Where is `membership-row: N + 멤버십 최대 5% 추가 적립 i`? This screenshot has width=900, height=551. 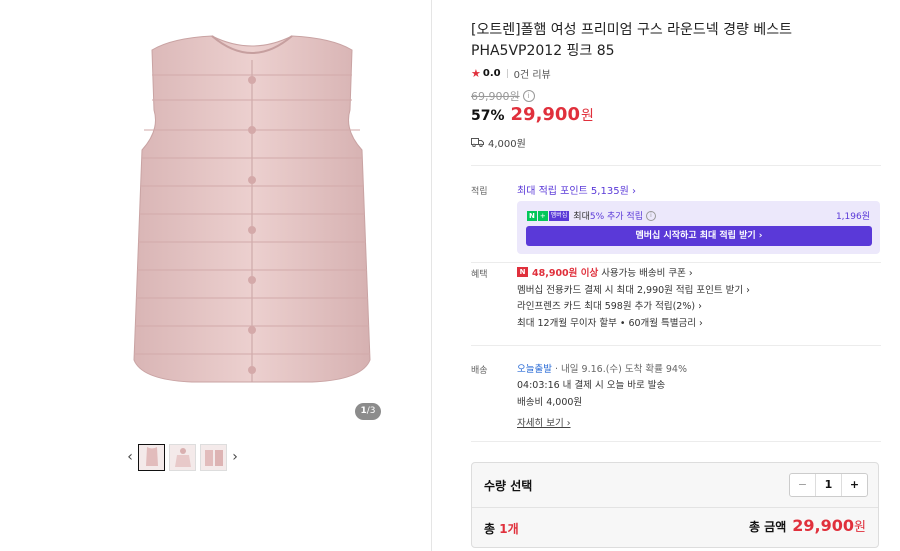 membership-row: N + 멤버십 최대 5% 추가 적립 i is located at coordinates (591, 215).